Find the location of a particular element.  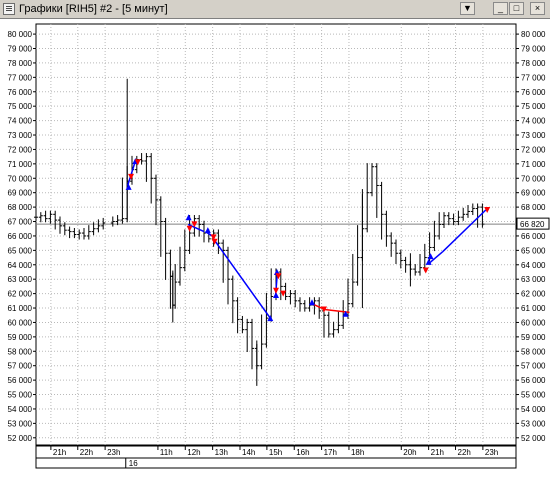

y-tick-label-left: 71 000 is located at coordinates (20, 164).